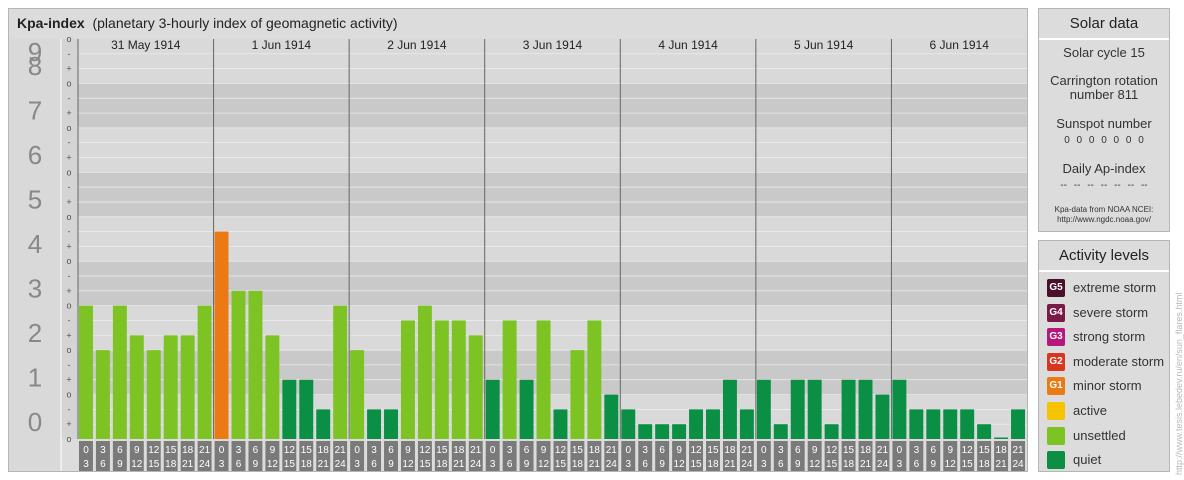  What do you see at coordinates (968, 450) in the screenshot?
I see `interval-start: 12` at bounding box center [968, 450].